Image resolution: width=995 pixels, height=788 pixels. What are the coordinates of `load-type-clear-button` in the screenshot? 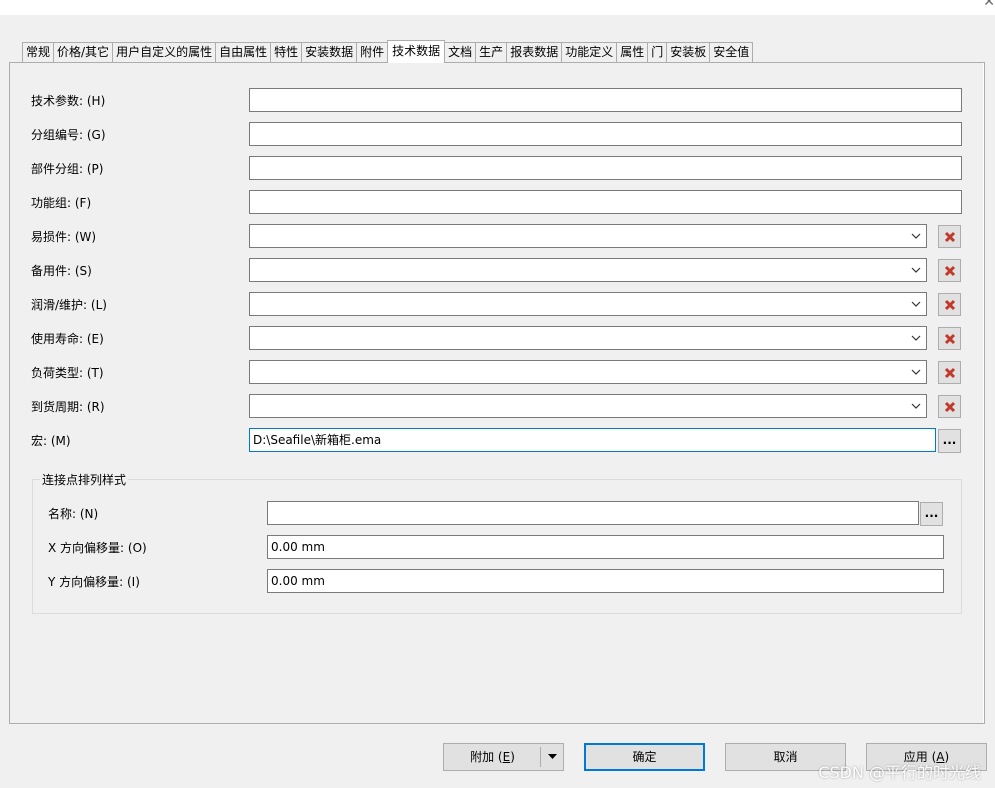 It's located at (949, 372).